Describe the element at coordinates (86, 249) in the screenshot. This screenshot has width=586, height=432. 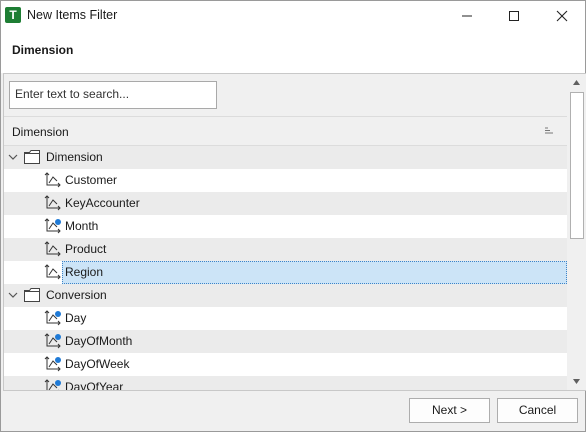
I see `tree-item-label: Product` at that location.